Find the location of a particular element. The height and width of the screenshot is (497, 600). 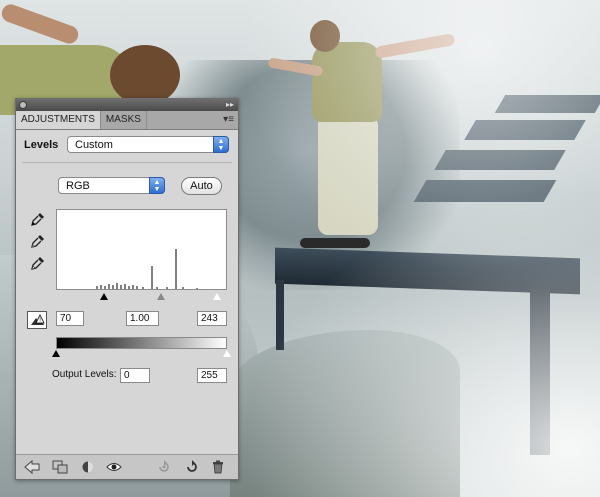

close-icon is located at coordinates (23, 105).